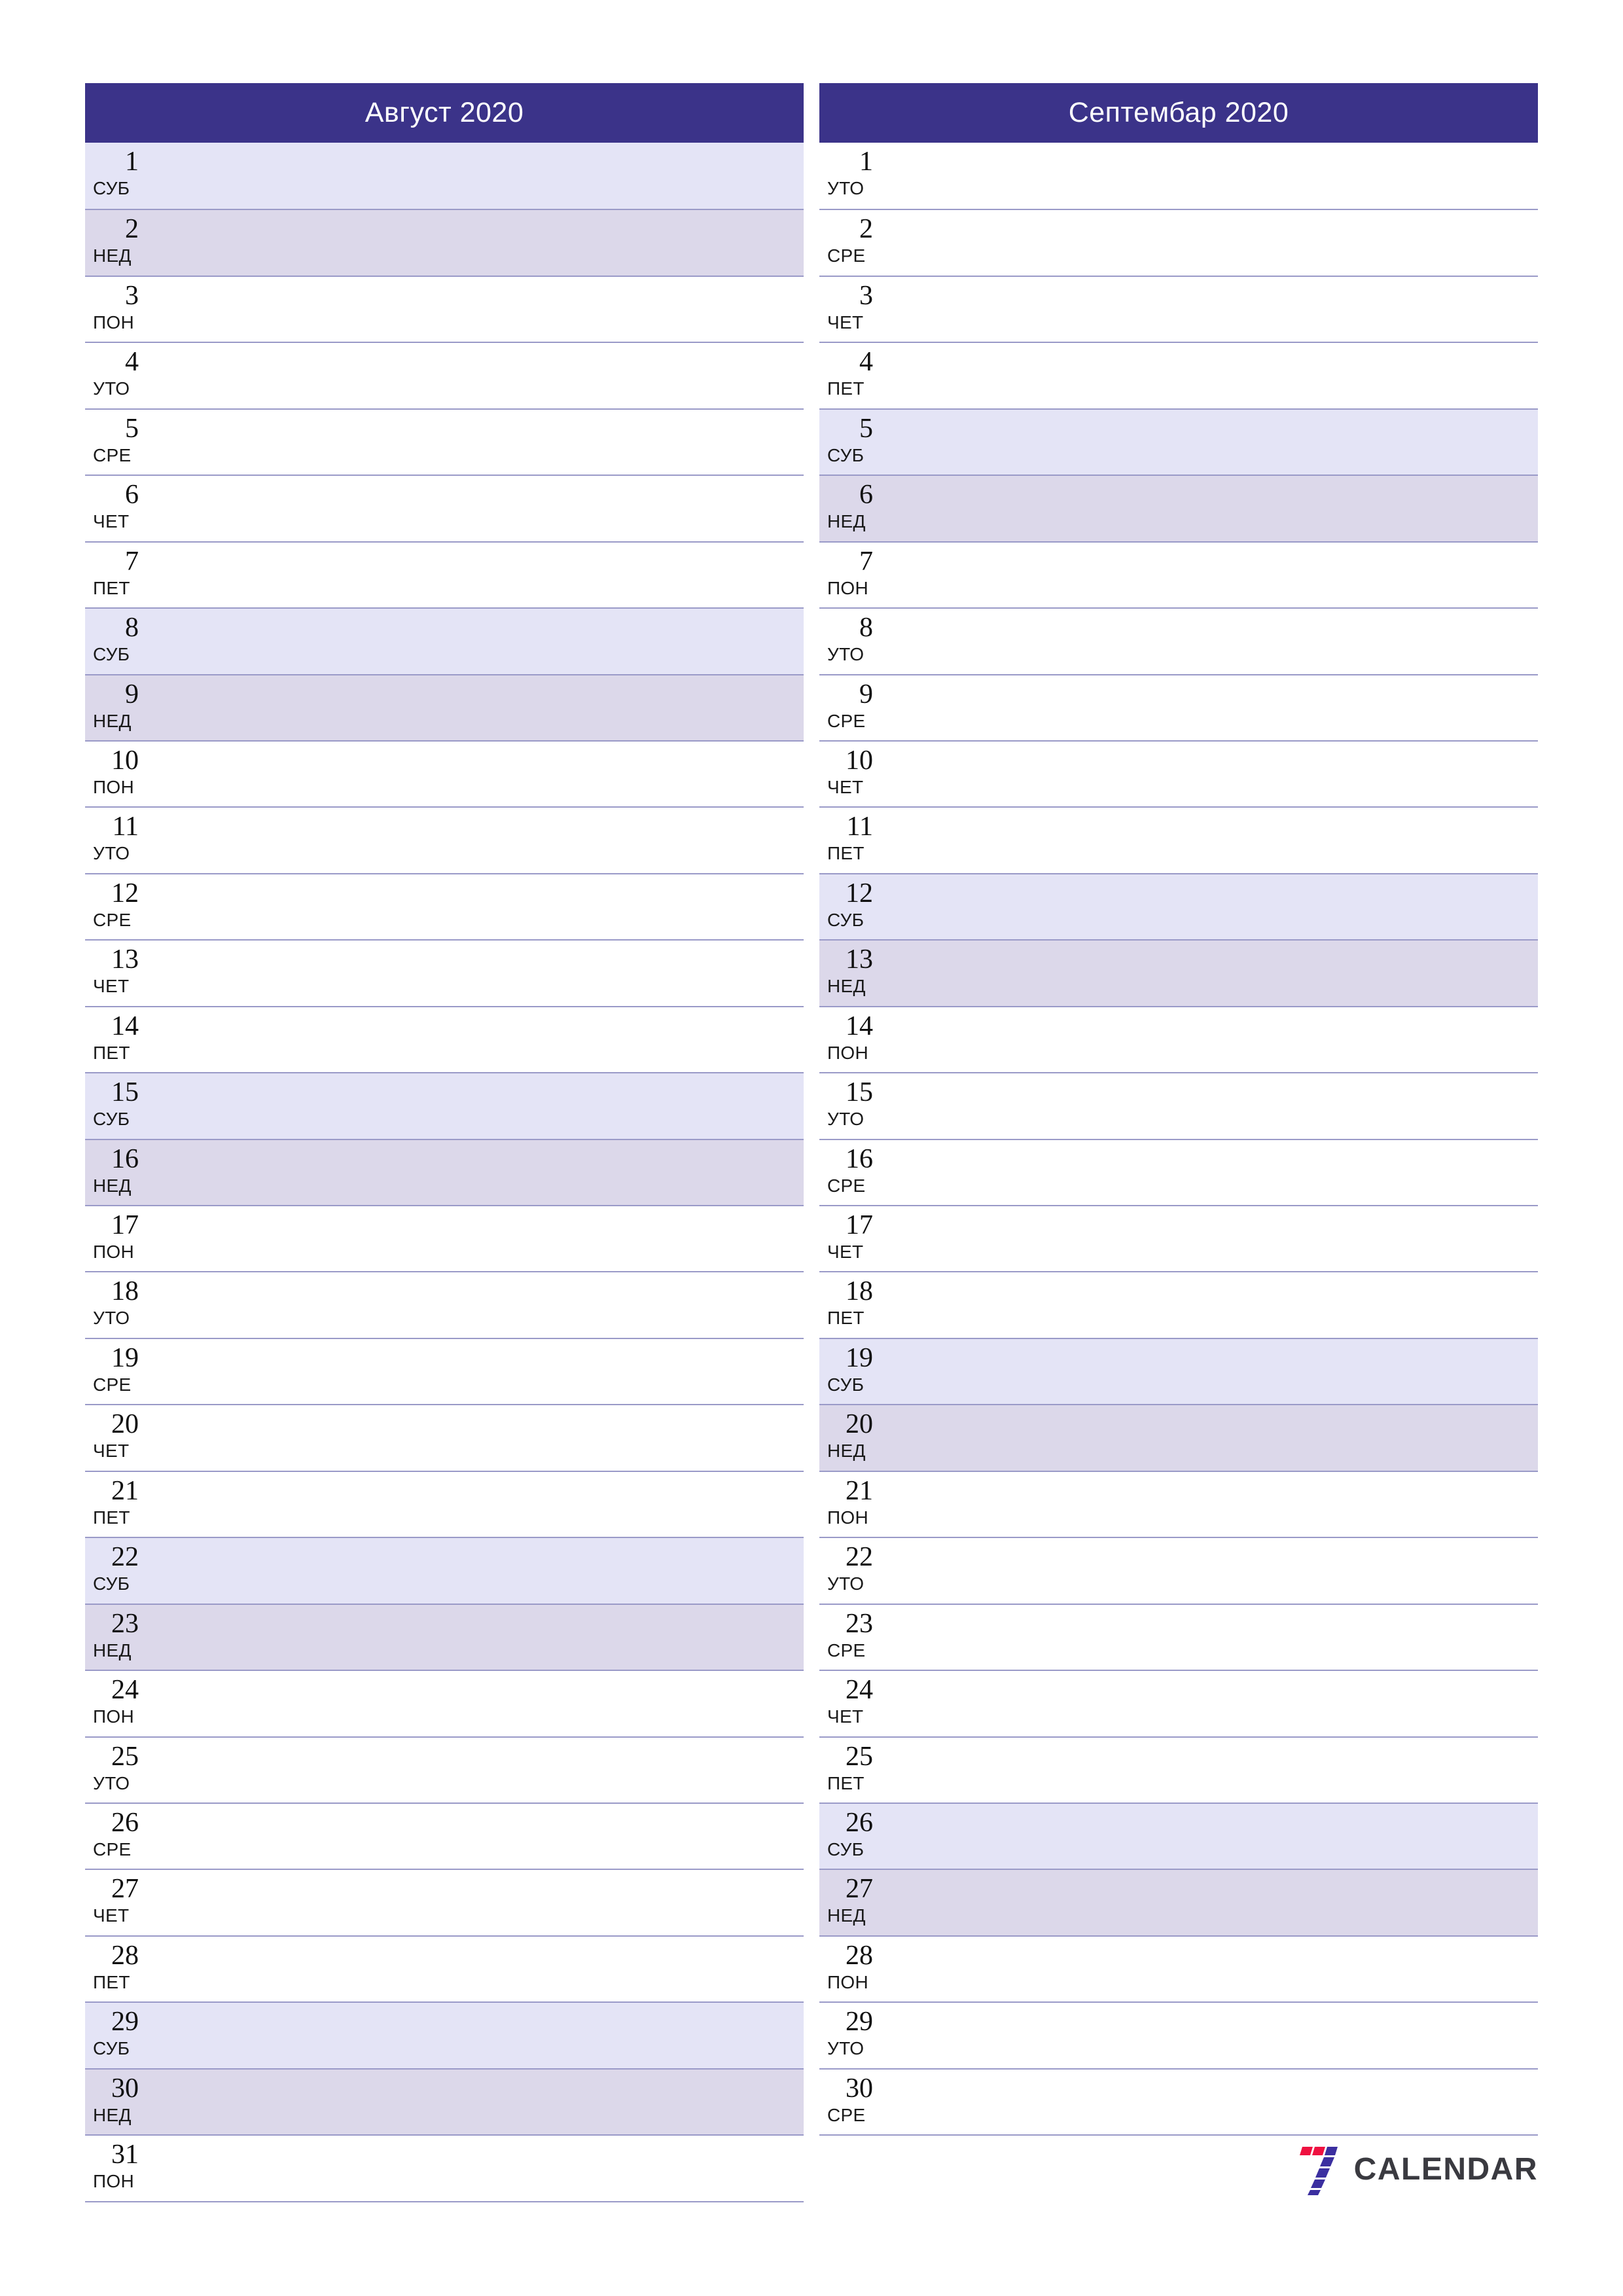  I want to click on day-row: 7 ПЕТ, so click(445, 574).